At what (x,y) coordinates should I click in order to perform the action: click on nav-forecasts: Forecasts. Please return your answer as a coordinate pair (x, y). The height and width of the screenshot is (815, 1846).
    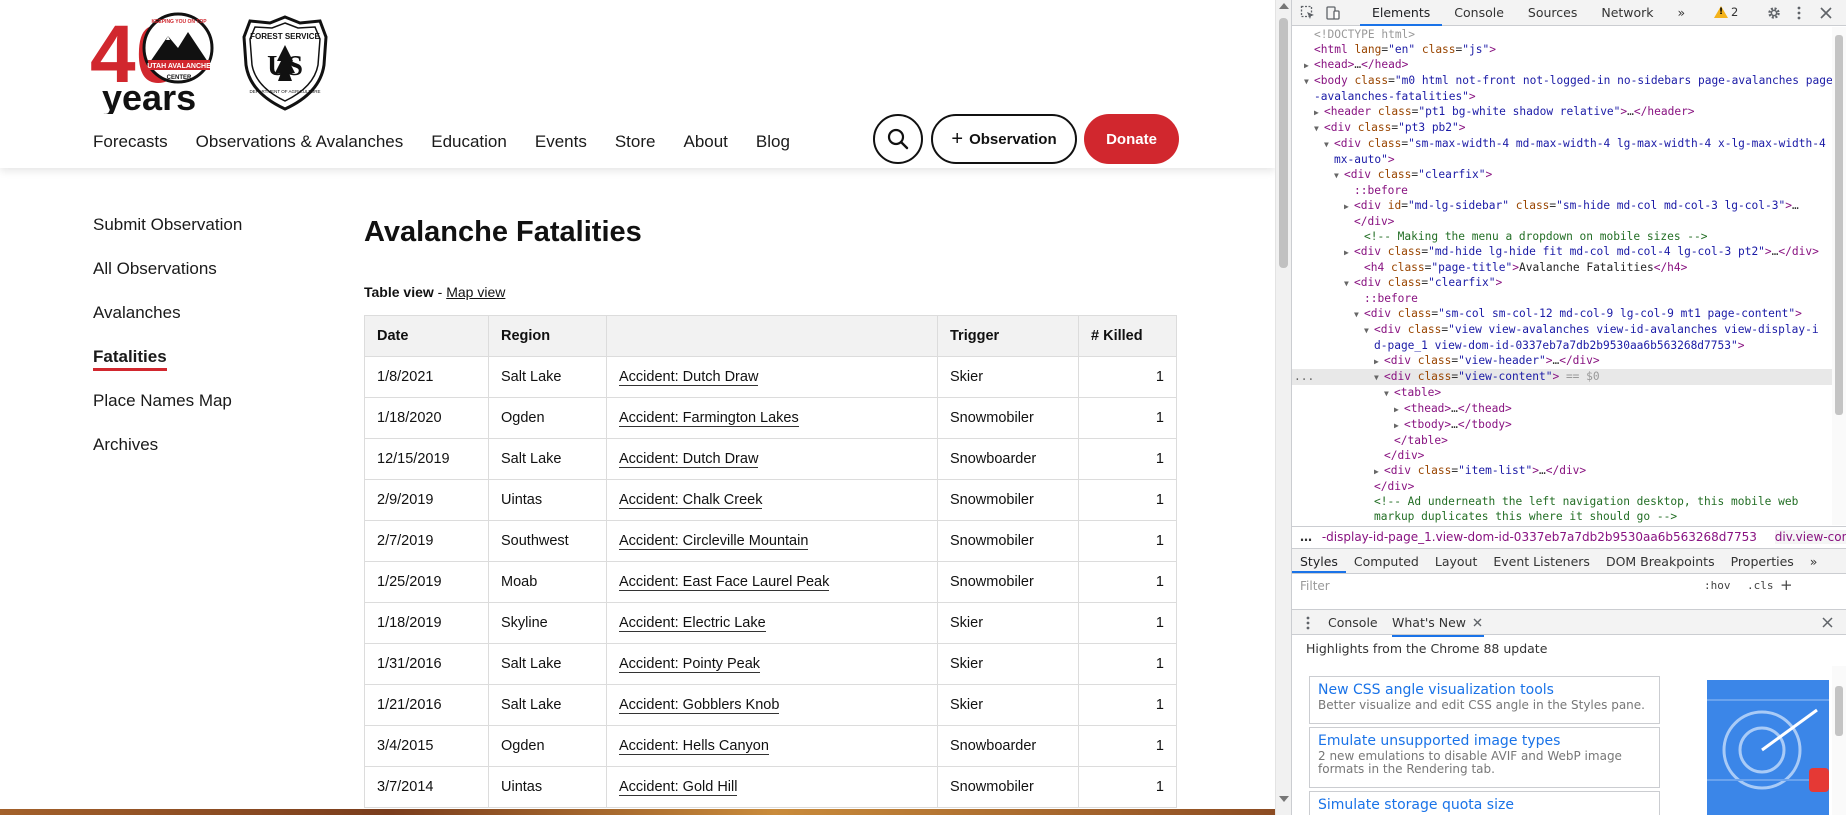
    Looking at the image, I should click on (130, 142).